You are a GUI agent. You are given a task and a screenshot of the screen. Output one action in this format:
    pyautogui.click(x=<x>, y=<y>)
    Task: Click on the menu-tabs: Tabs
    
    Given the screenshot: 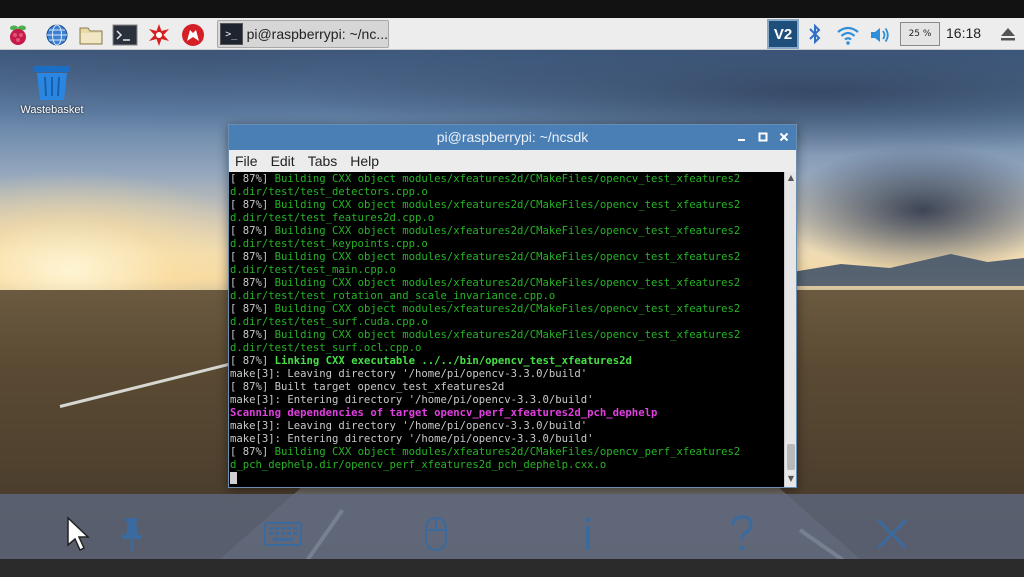 What is the action you would take?
    pyautogui.click(x=323, y=161)
    